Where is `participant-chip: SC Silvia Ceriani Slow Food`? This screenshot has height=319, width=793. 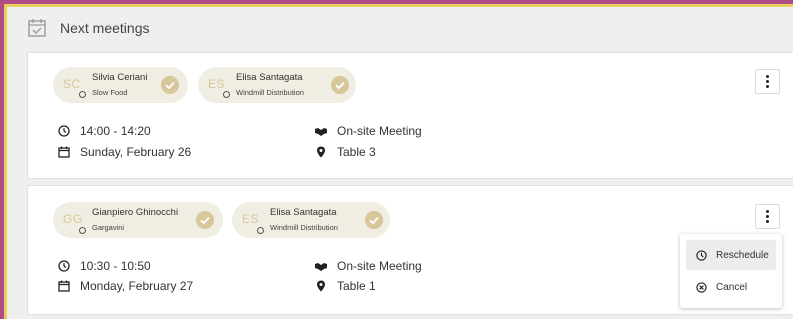
participant-chip: SC Silvia Ceriani Slow Food is located at coordinates (120, 85).